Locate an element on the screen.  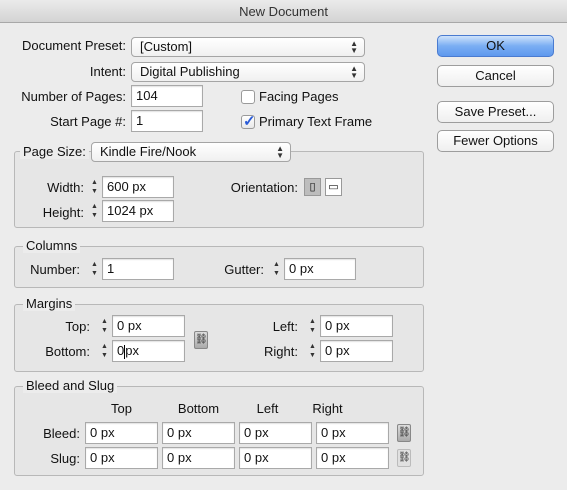
start-page-label: Start Page #: is located at coordinates (88, 121).